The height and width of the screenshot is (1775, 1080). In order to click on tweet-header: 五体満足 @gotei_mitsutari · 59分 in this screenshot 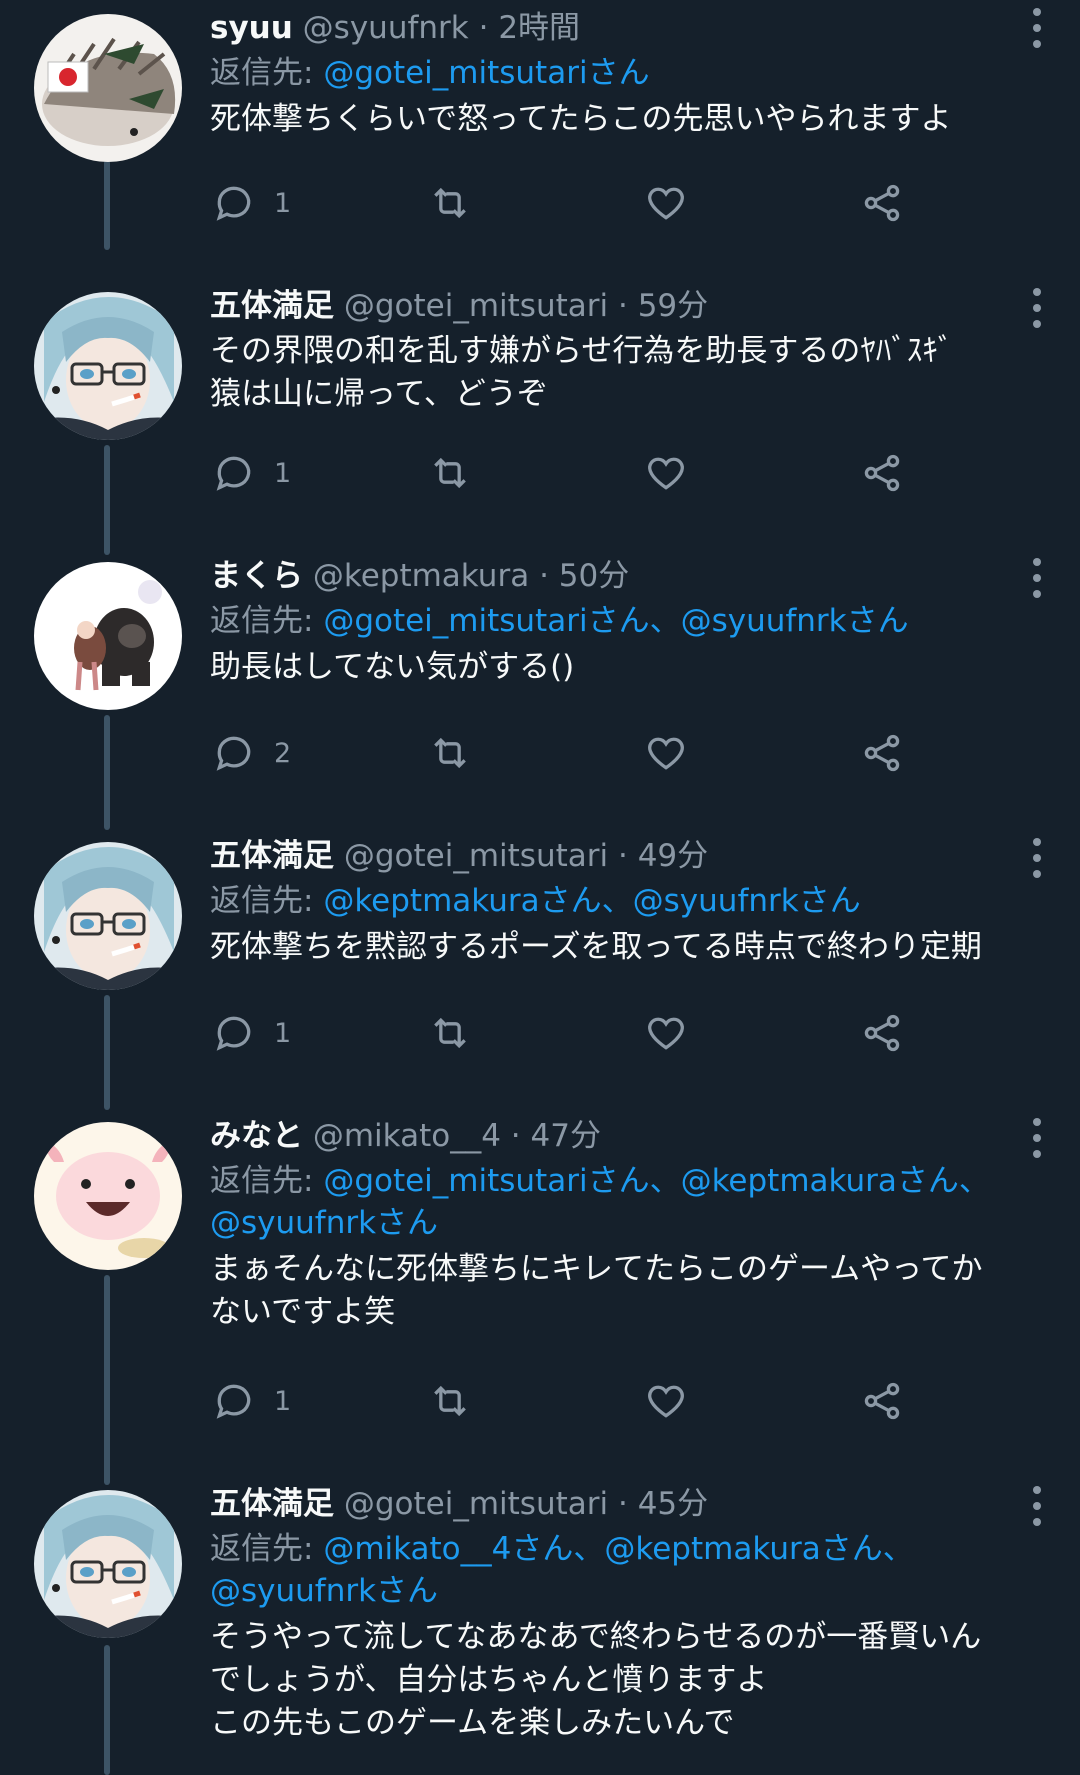, I will do `click(625, 306)`.